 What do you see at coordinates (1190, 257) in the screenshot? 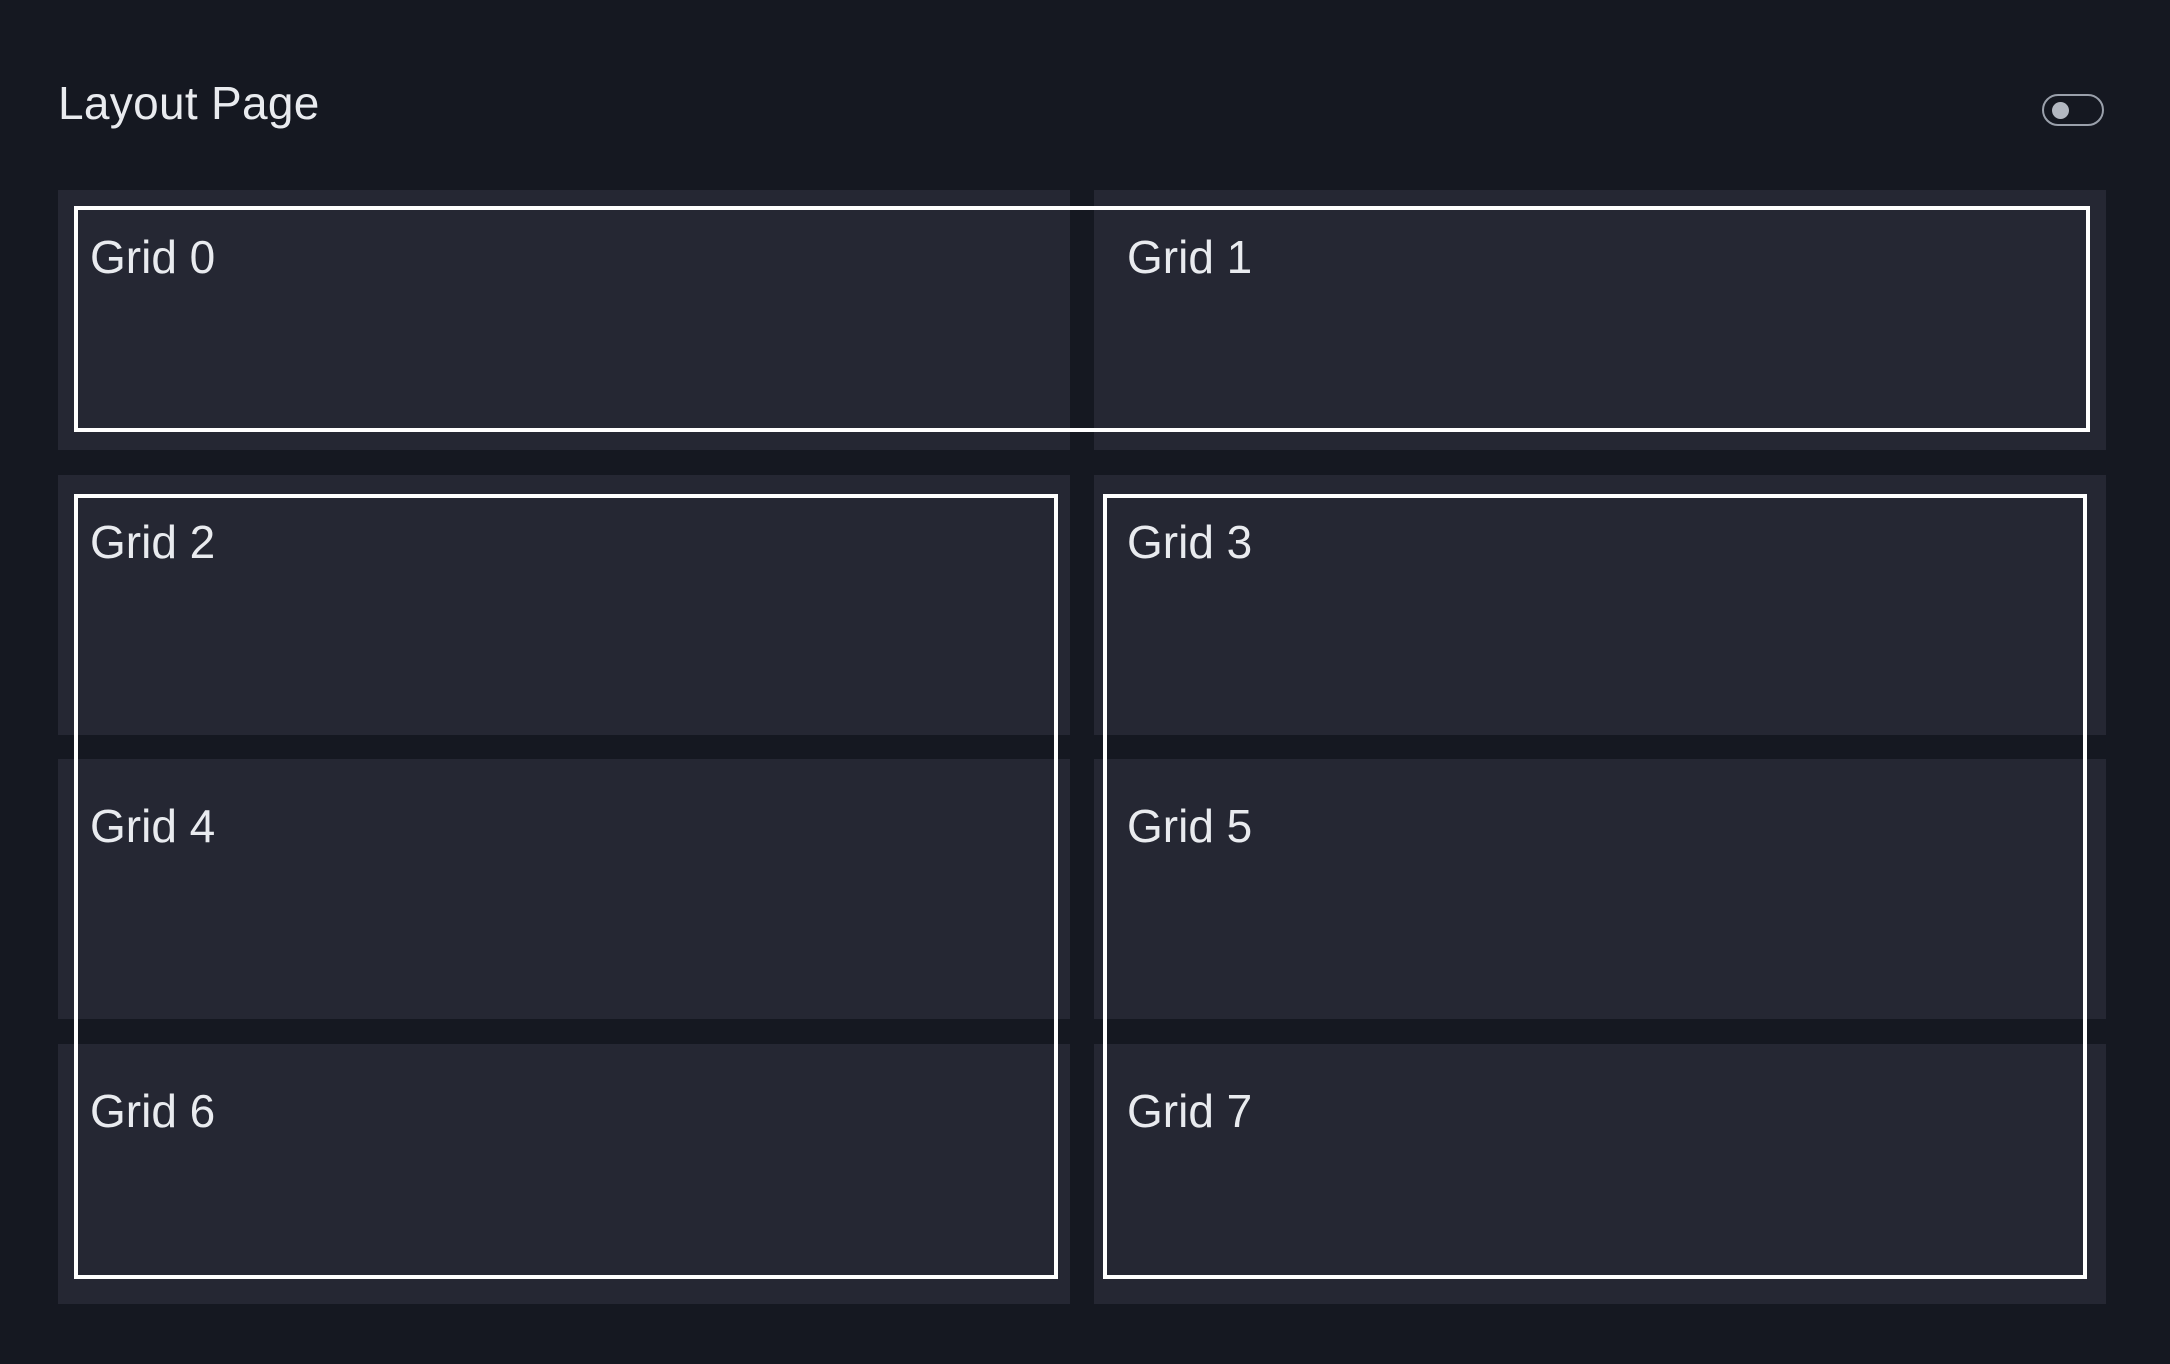
I see `grid-label: Grid 1` at bounding box center [1190, 257].